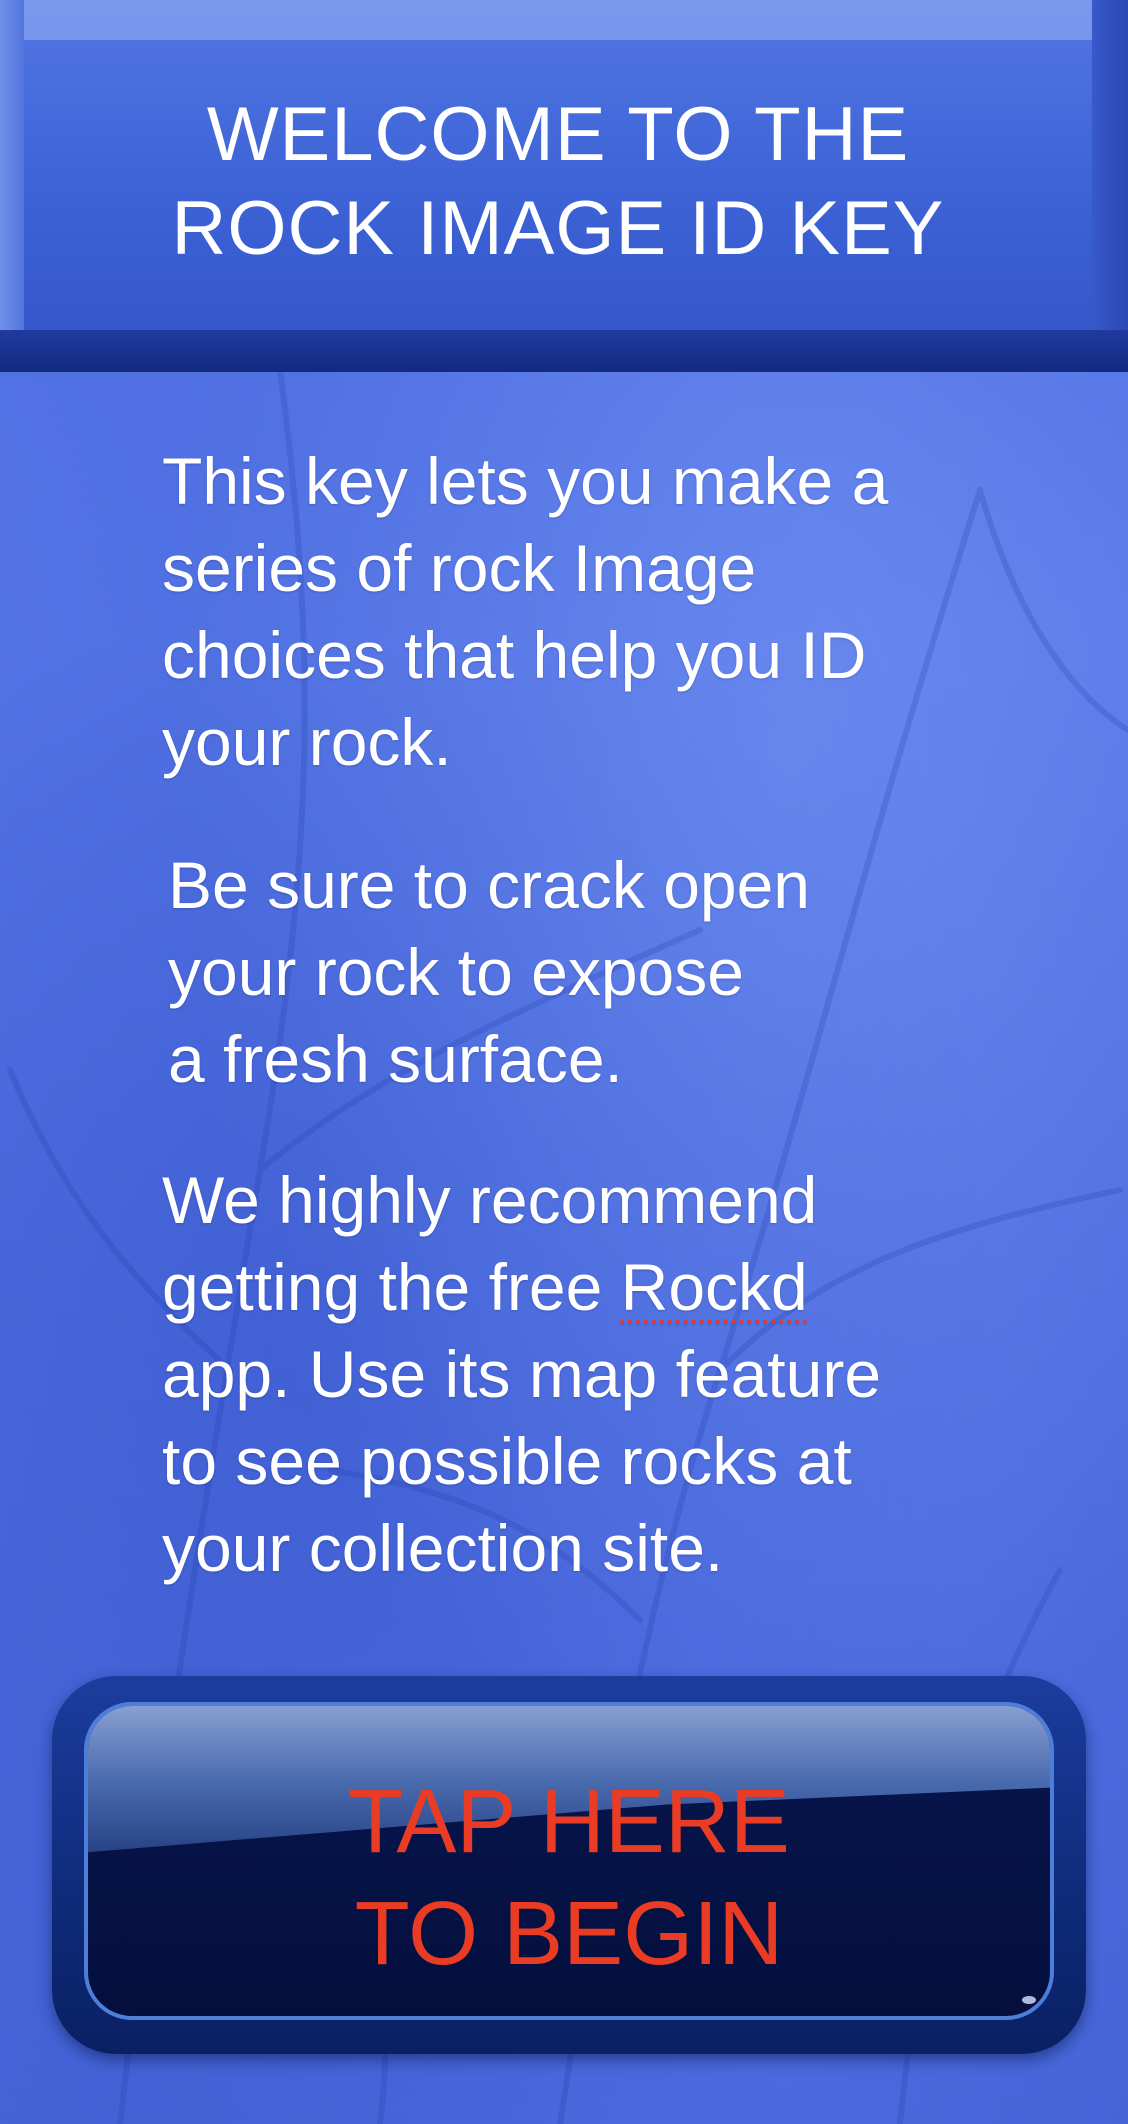  Describe the element at coordinates (1029, 2000) in the screenshot. I see `begin-button-sparkle` at that location.